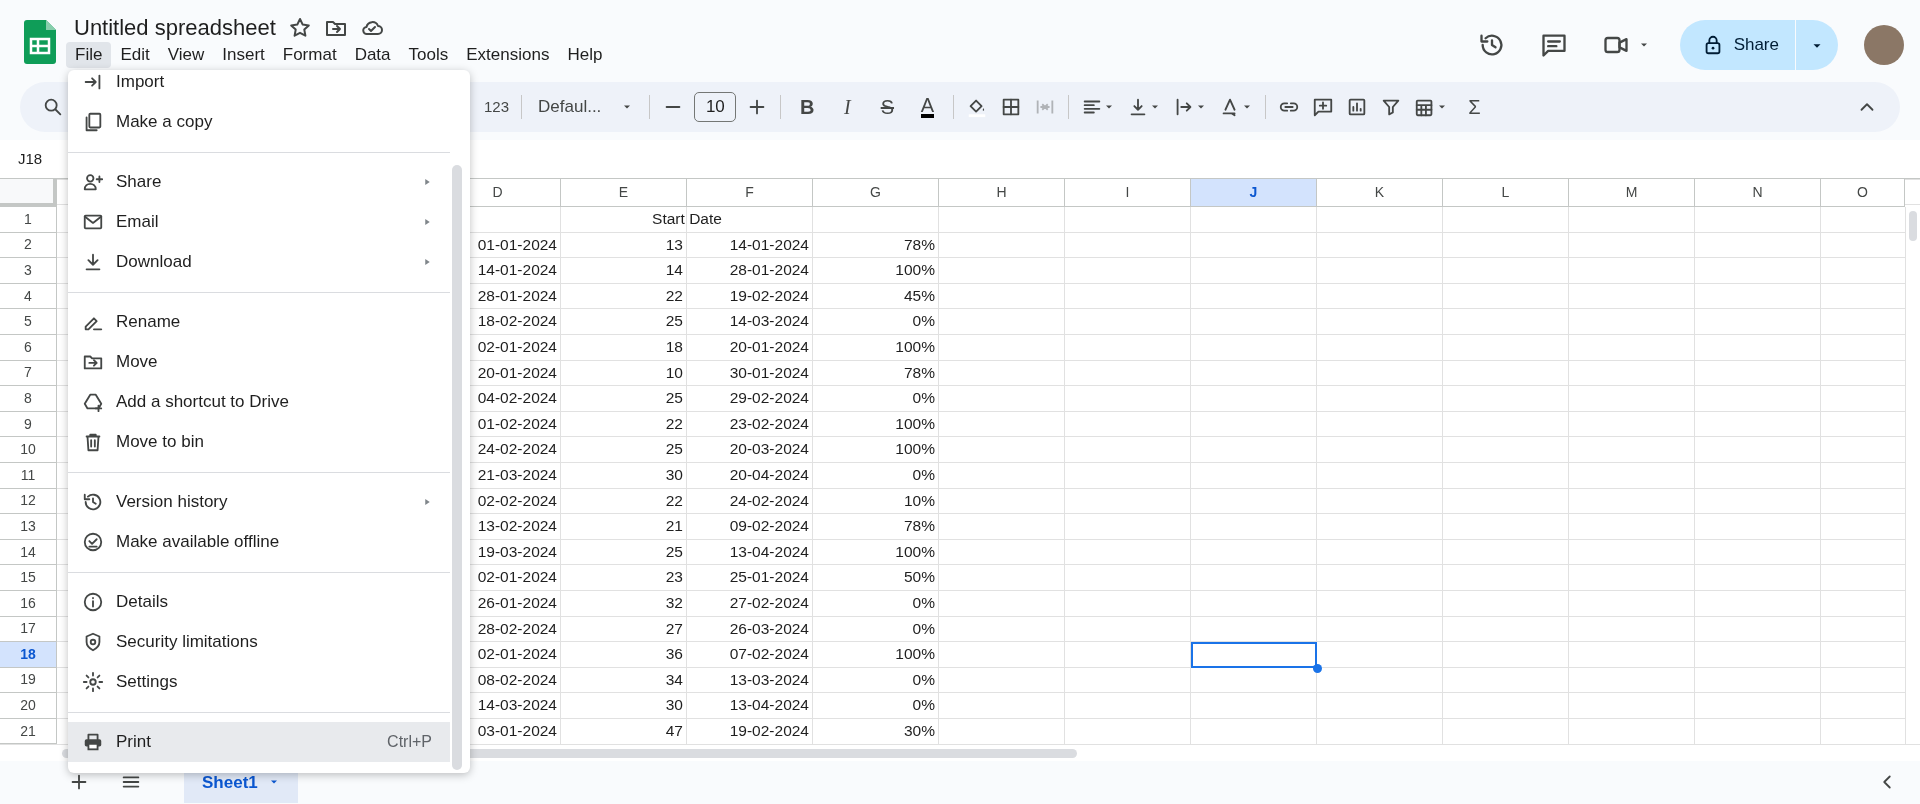  What do you see at coordinates (769, 679) in the screenshot?
I see `table-cell-text: 13-03-2024` at bounding box center [769, 679].